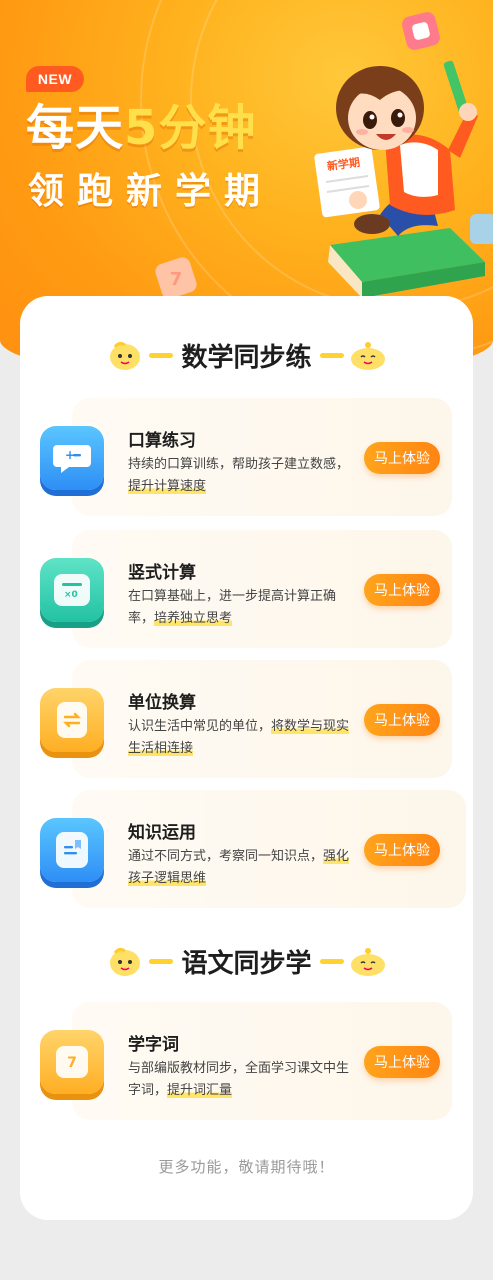 This screenshot has width=493, height=1280. Describe the element at coordinates (72, 720) in the screenshot. I see `exchange-icon` at that location.